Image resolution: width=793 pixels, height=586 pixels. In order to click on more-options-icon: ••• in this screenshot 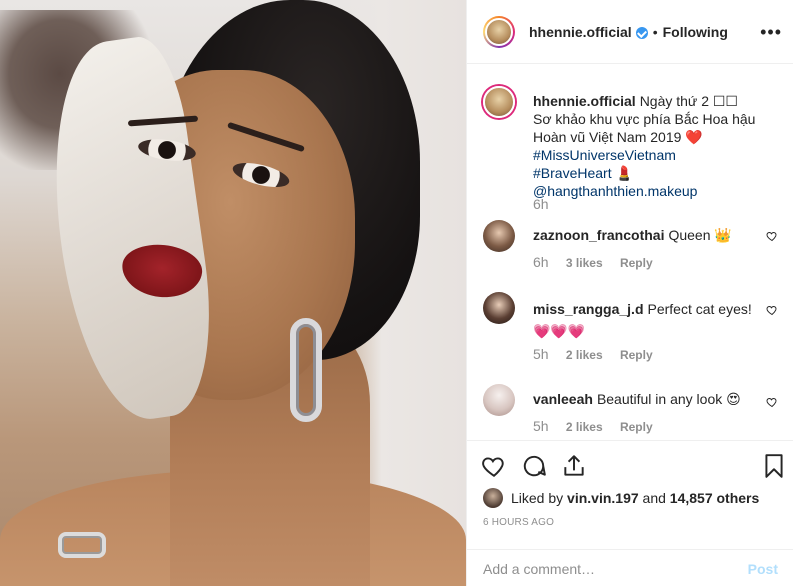, I will do `click(771, 32)`.